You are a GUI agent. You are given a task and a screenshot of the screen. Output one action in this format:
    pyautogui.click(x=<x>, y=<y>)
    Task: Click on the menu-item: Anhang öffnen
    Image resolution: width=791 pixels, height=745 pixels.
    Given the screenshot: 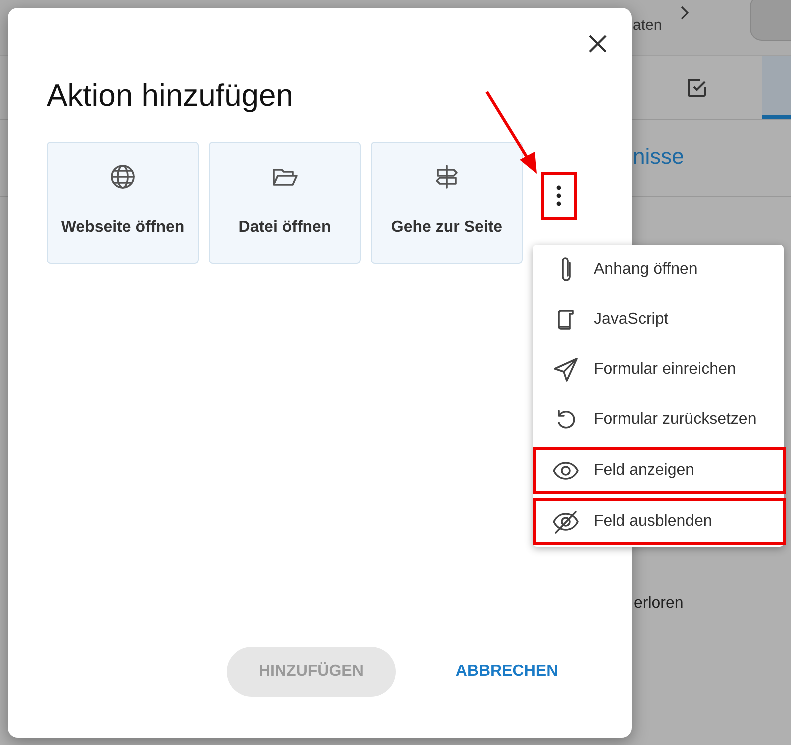 What is the action you would take?
    pyautogui.click(x=658, y=270)
    